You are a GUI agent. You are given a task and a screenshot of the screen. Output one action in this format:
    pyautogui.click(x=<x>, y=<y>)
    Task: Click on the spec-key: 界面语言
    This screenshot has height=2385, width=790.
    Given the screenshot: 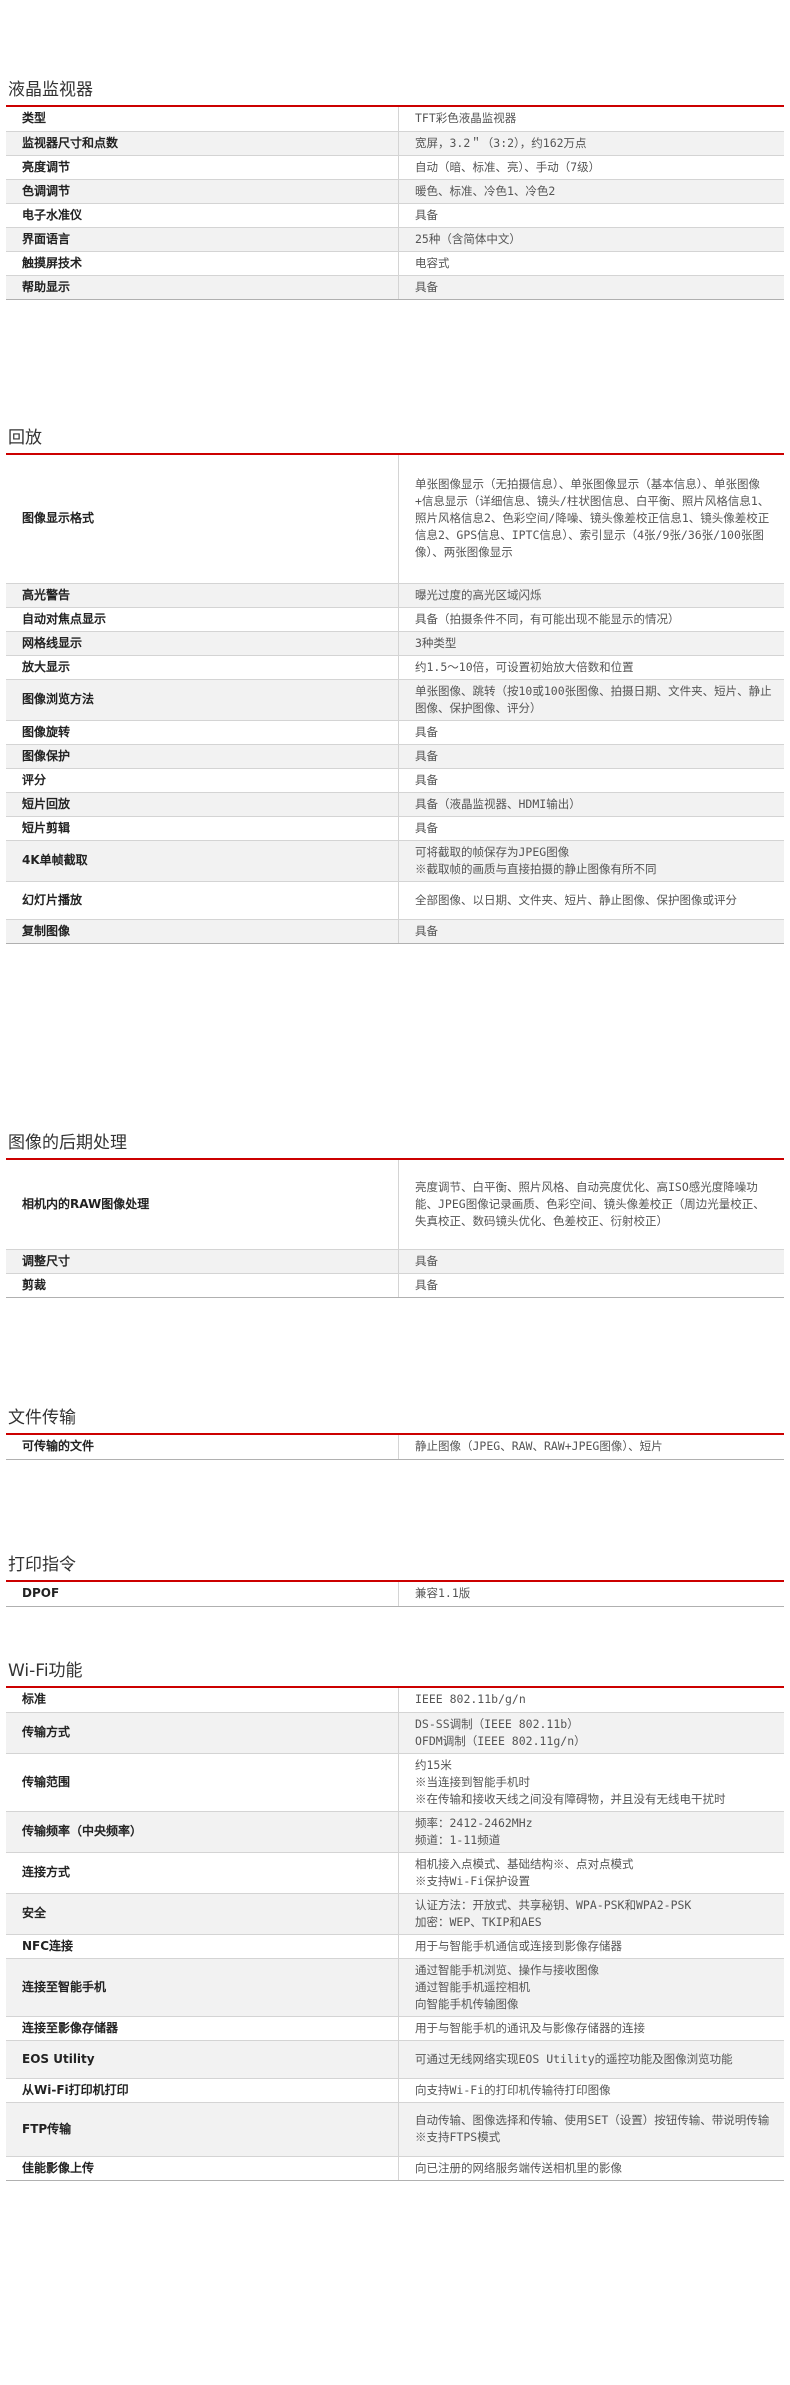 What is the action you would take?
    pyautogui.click(x=202, y=239)
    